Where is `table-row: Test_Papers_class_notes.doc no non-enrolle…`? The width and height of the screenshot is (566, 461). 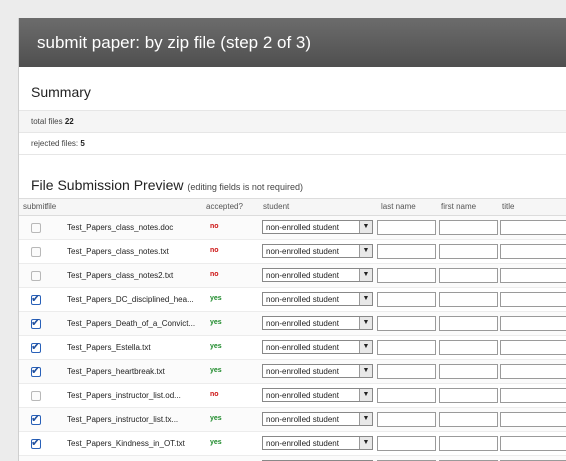
table-row: Test_Papers_class_notes.doc no non-enrolle… is located at coordinates (292, 228).